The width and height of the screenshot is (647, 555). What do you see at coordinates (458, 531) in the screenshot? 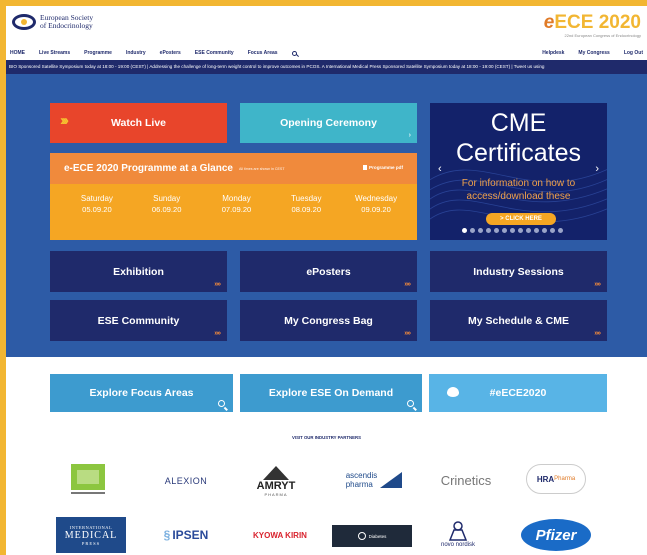
I see `novo-bull-icon` at bounding box center [458, 531].